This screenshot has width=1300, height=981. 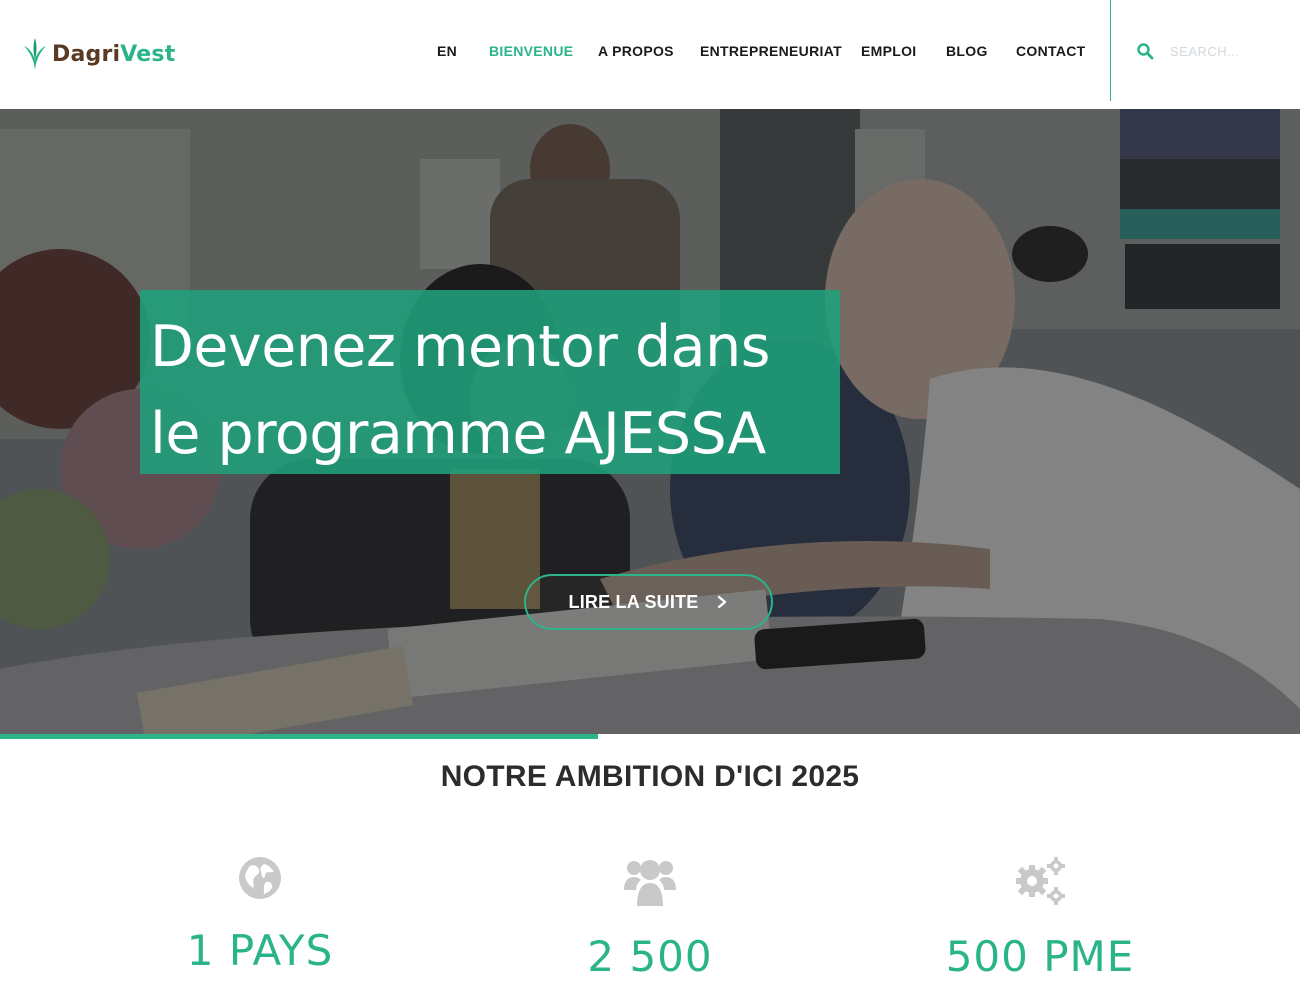 What do you see at coordinates (460, 390) in the screenshot?
I see `hero-headline: Devenez mentor dans le programme AJESSA` at bounding box center [460, 390].